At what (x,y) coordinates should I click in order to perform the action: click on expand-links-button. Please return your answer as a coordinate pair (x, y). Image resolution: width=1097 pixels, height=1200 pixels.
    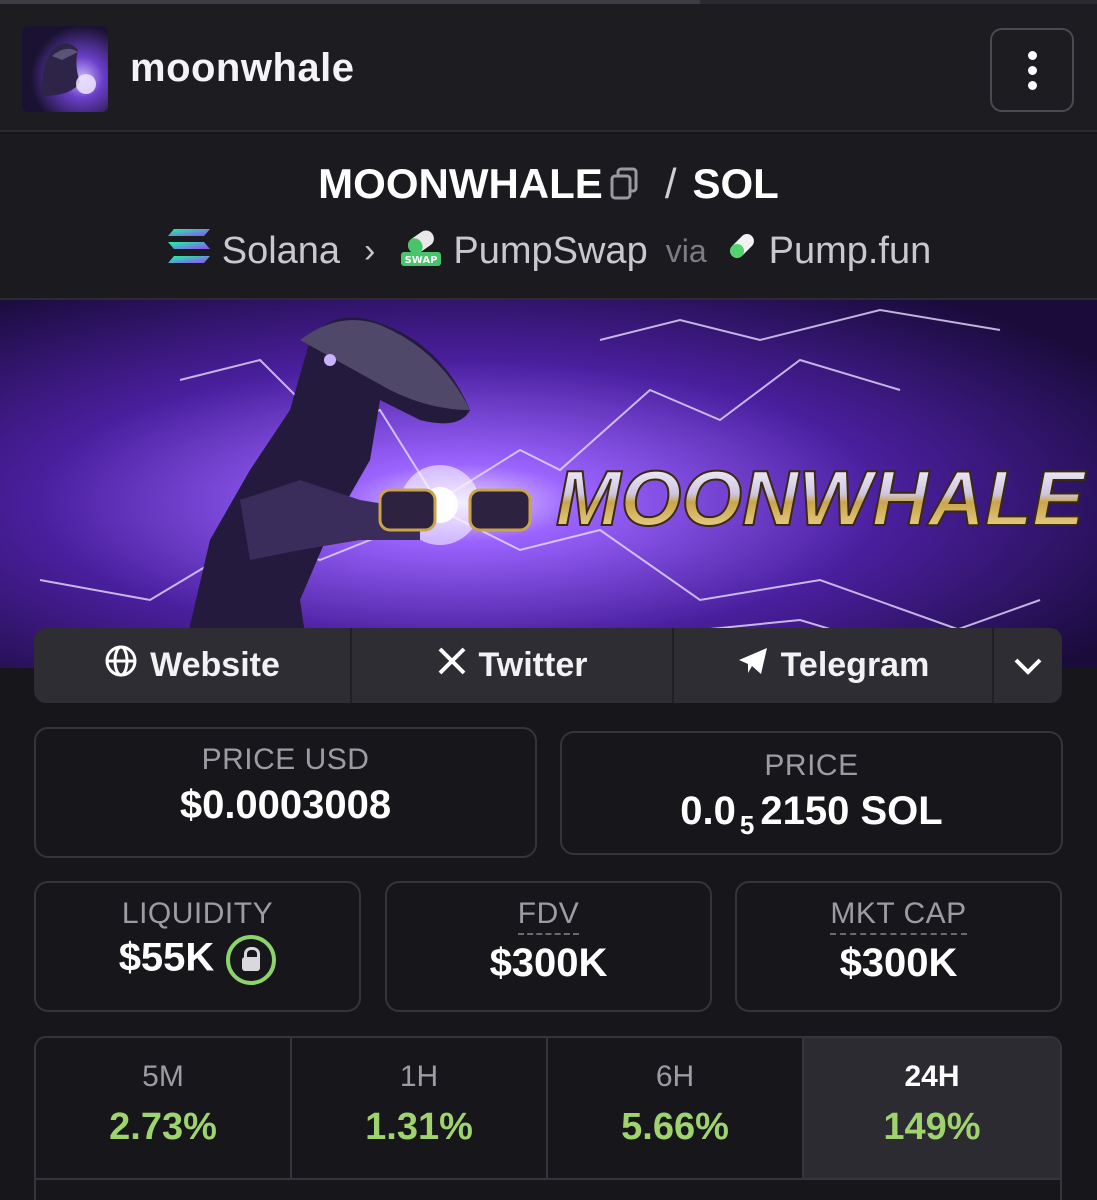
    Looking at the image, I should click on (1028, 665).